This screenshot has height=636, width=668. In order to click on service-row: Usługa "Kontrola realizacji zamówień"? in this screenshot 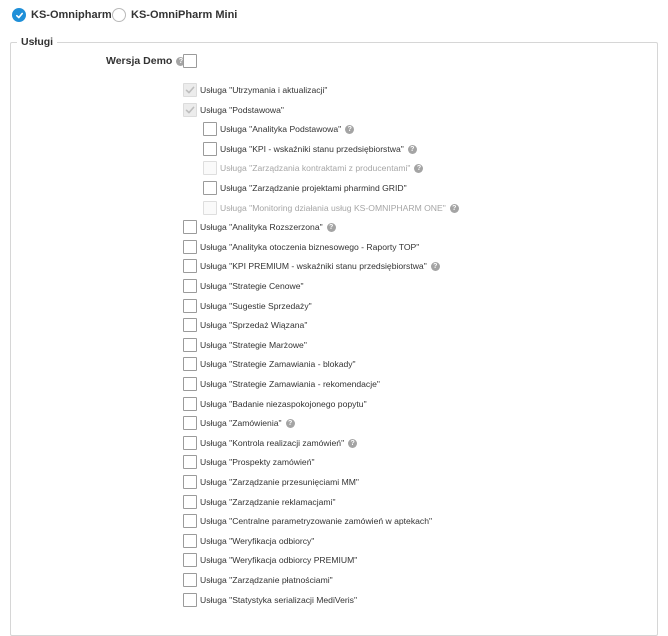, I will do `click(270, 443)`.